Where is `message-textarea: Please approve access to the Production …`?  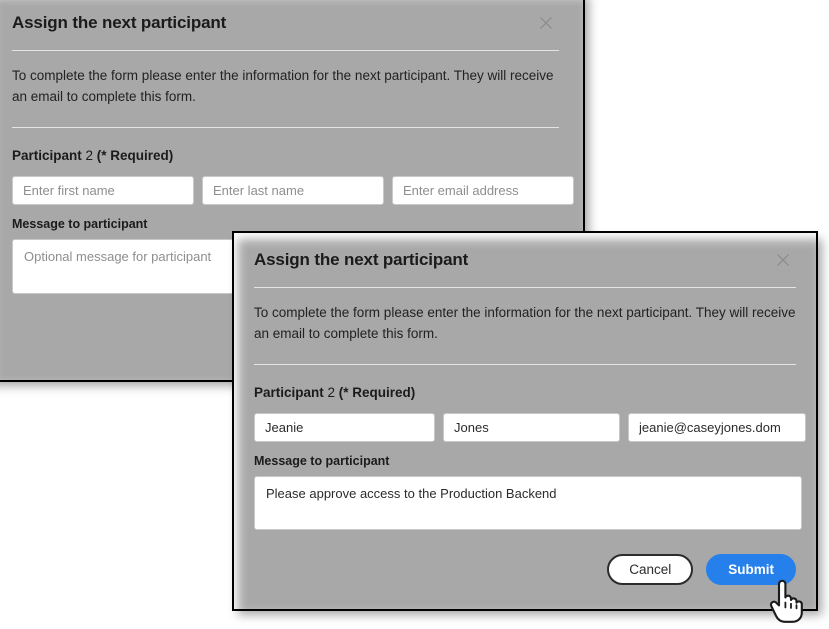 message-textarea: Please approve access to the Production … is located at coordinates (528, 503).